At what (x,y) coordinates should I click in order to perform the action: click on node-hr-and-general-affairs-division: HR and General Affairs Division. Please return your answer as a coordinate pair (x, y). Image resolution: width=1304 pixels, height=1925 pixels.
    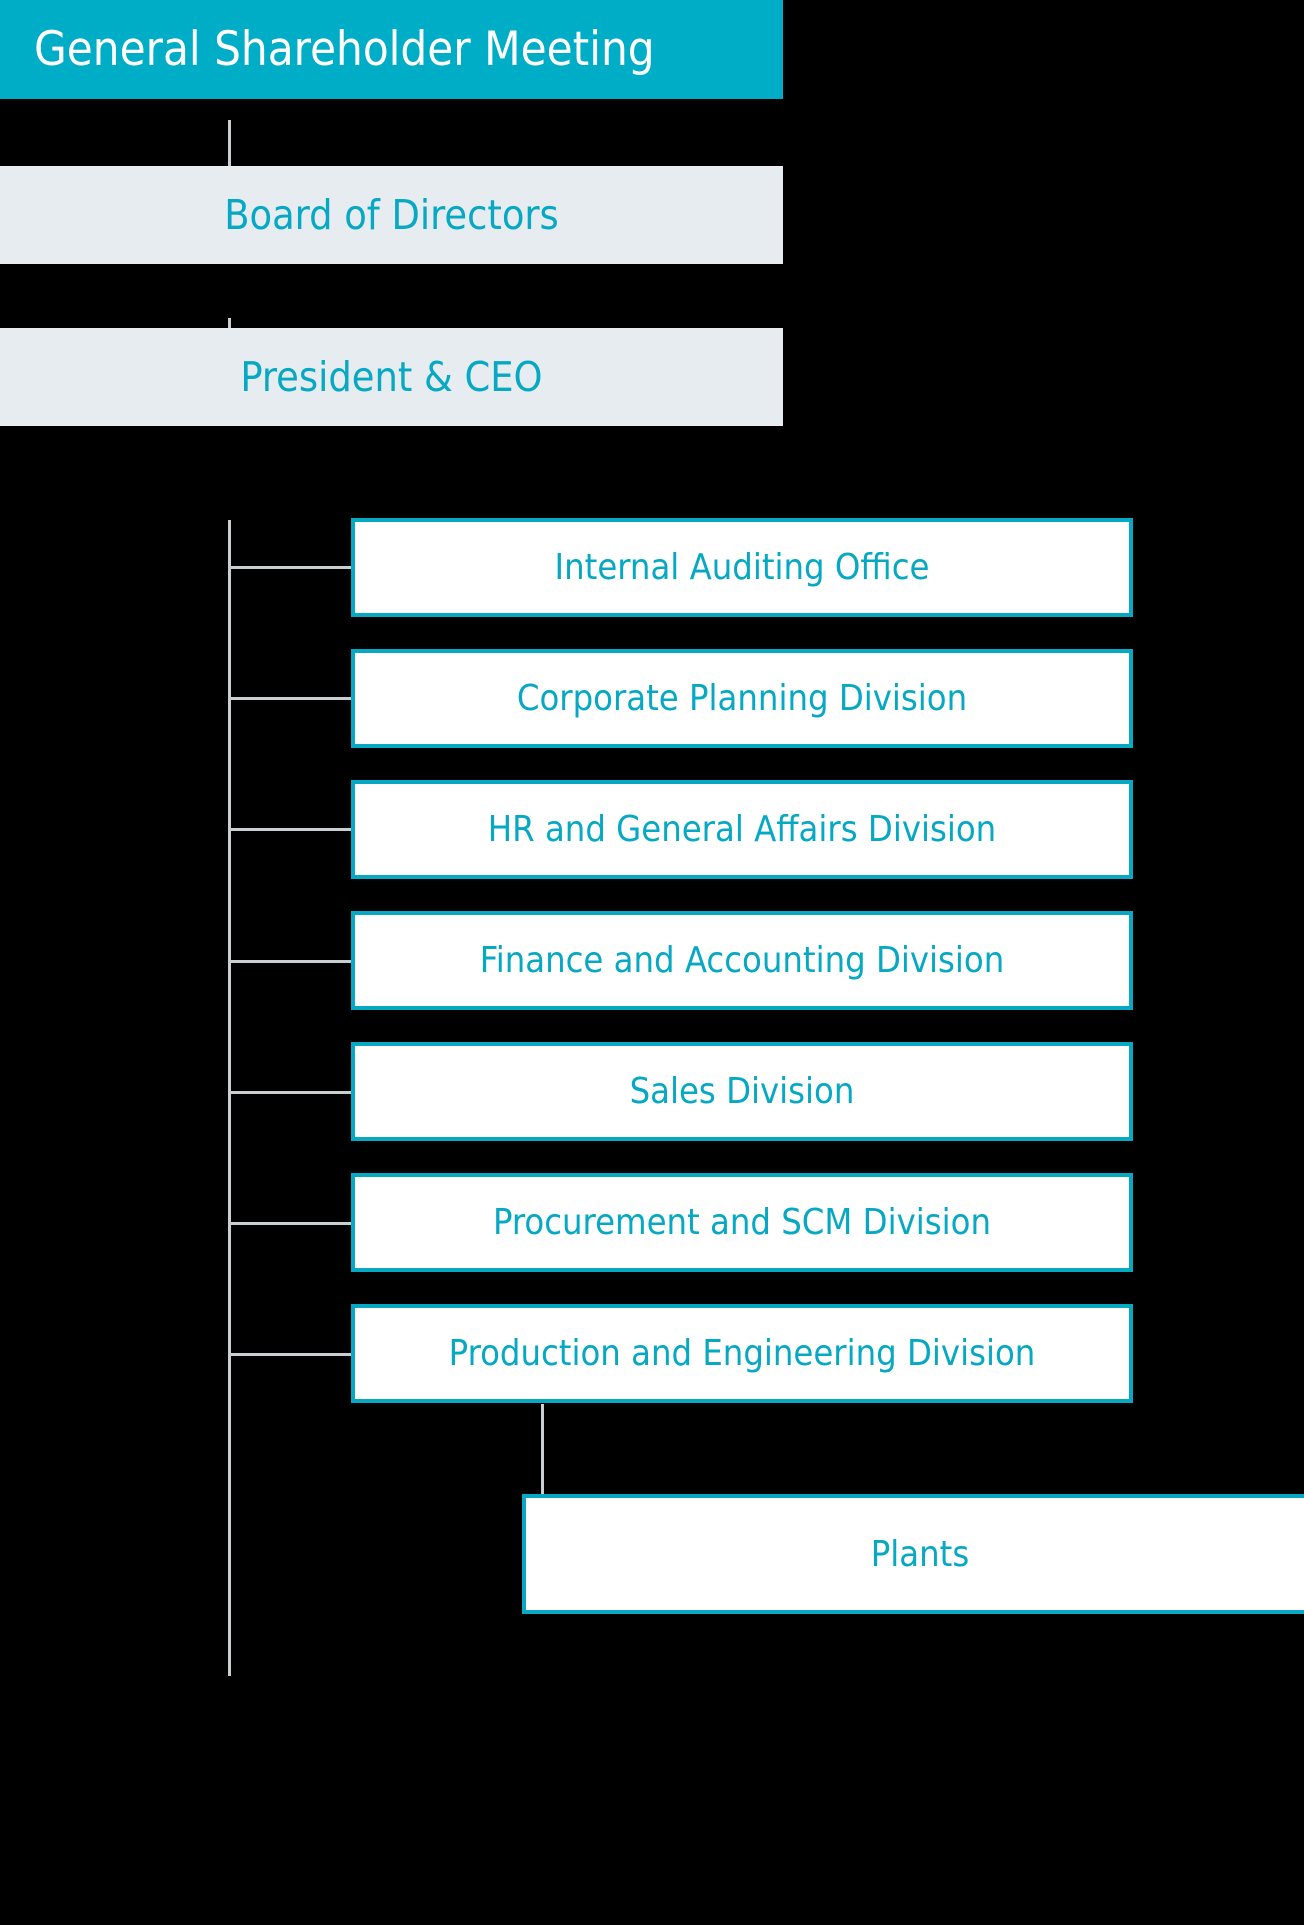
    Looking at the image, I should click on (742, 829).